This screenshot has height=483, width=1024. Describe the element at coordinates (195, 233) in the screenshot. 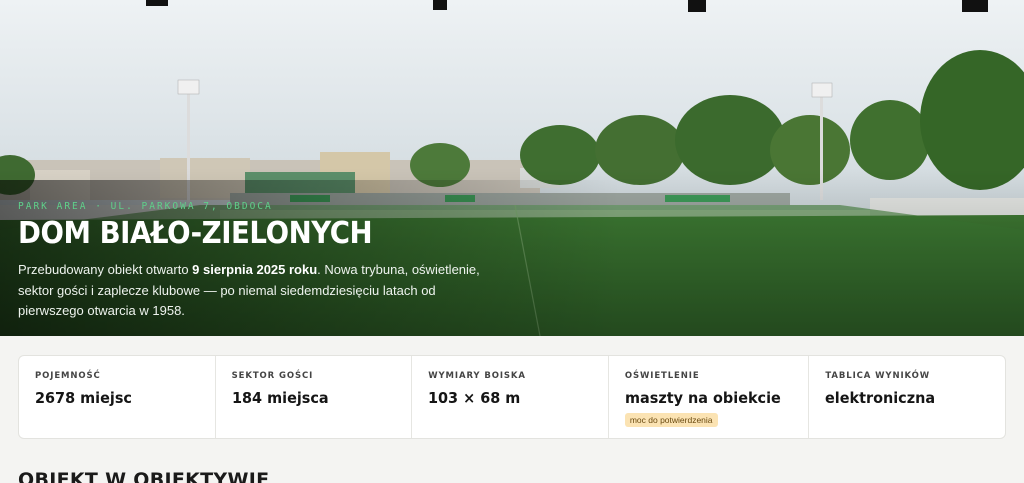

I see `hero-title: DOM BIAŁO-ZIELONYCH` at that location.